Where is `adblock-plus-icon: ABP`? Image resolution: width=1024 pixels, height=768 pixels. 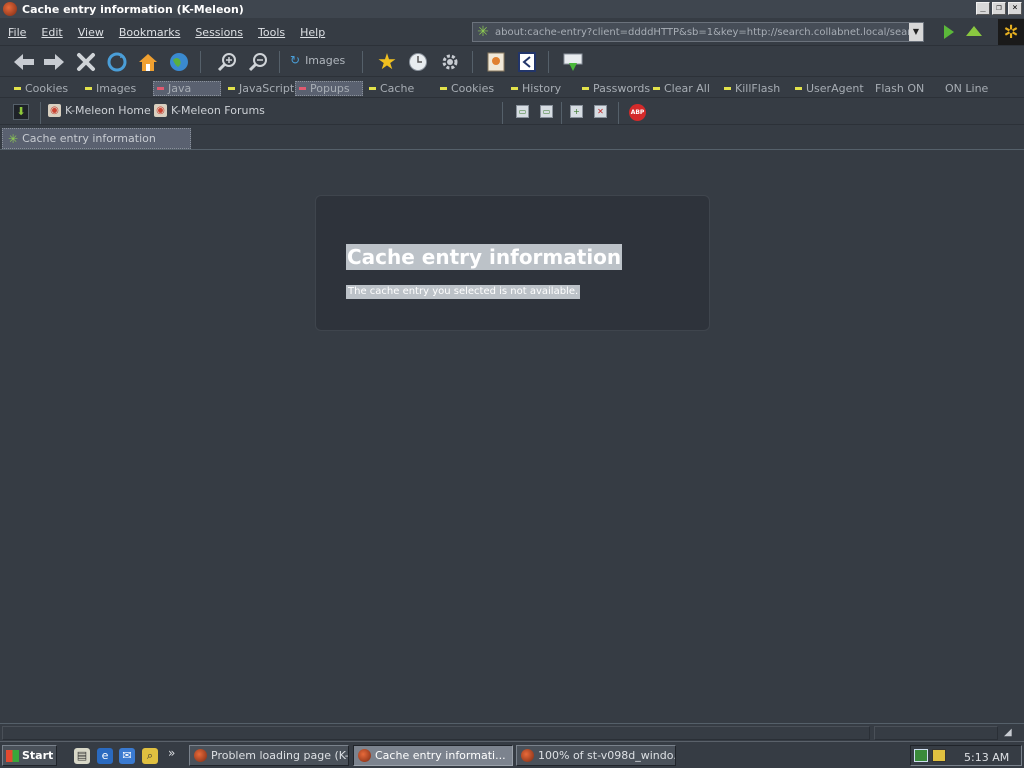
adblock-plus-icon: ABP is located at coordinates (637, 112).